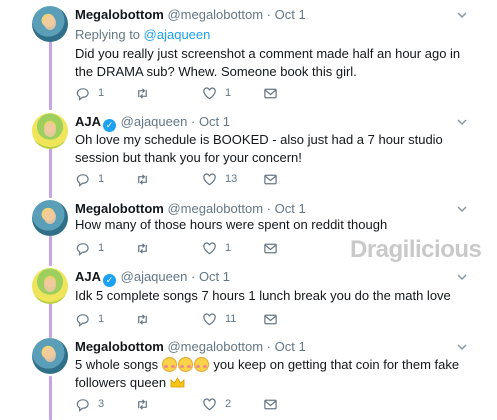 This screenshot has height=420, width=497. I want to click on tweet-actions: 1 11, so click(185, 319).